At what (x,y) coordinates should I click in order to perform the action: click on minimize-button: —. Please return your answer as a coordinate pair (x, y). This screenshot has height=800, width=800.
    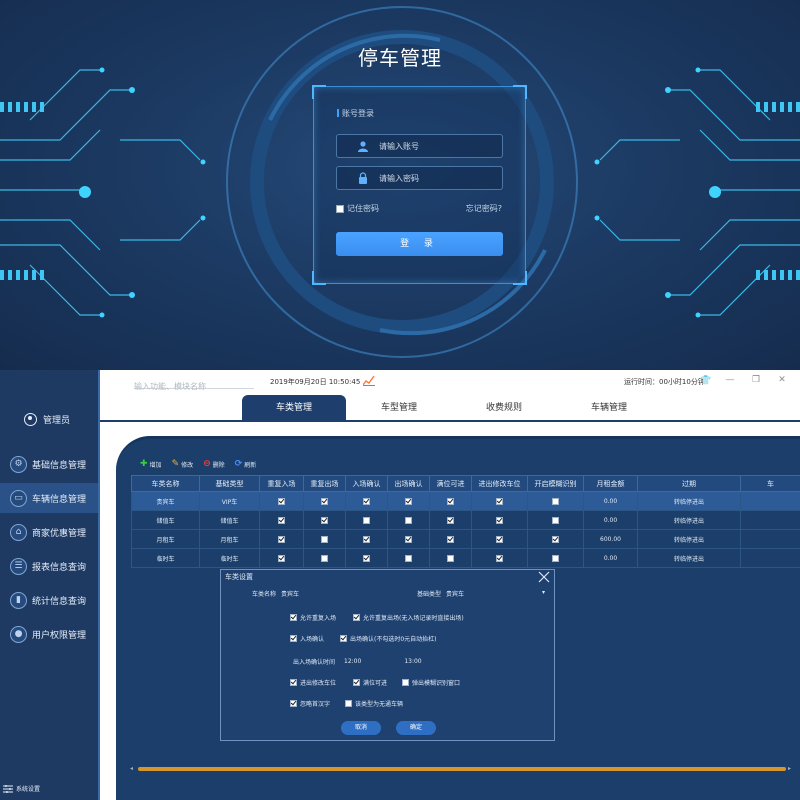
    Looking at the image, I should click on (730, 380).